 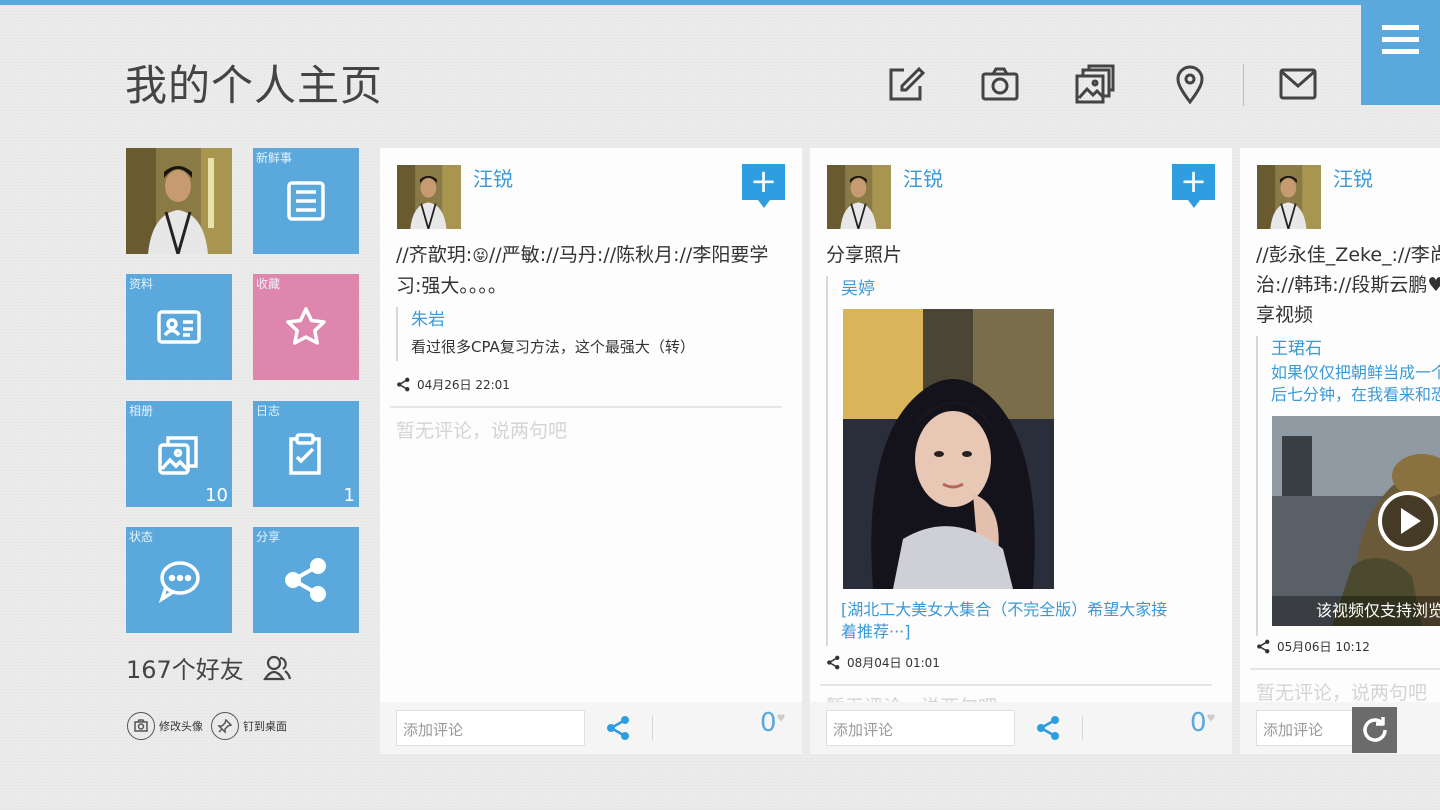 I want to click on tile-albums-count: 10, so click(x=216, y=495).